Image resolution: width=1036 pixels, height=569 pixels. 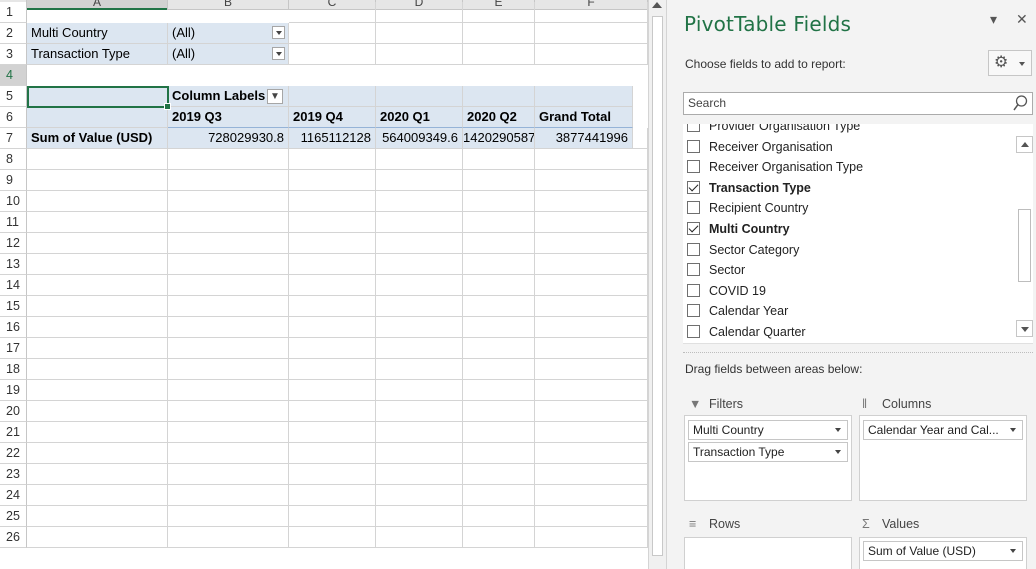 I want to click on filter-label-multi-country: Multi Country, so click(x=97, y=33).